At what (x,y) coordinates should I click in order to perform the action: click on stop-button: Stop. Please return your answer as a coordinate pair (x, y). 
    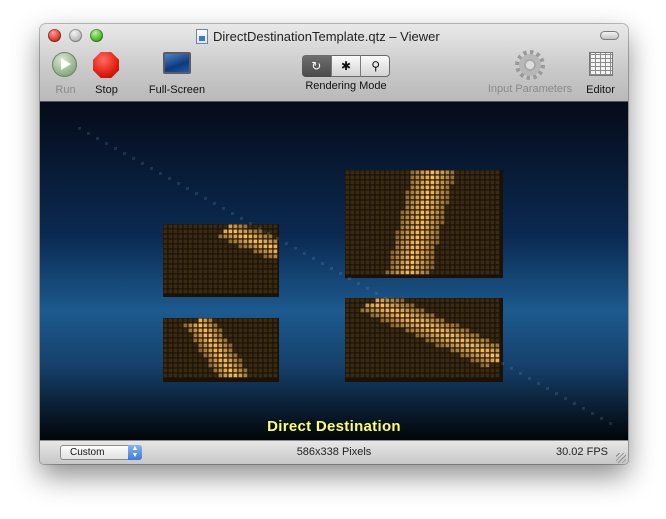
    Looking at the image, I should click on (106, 74).